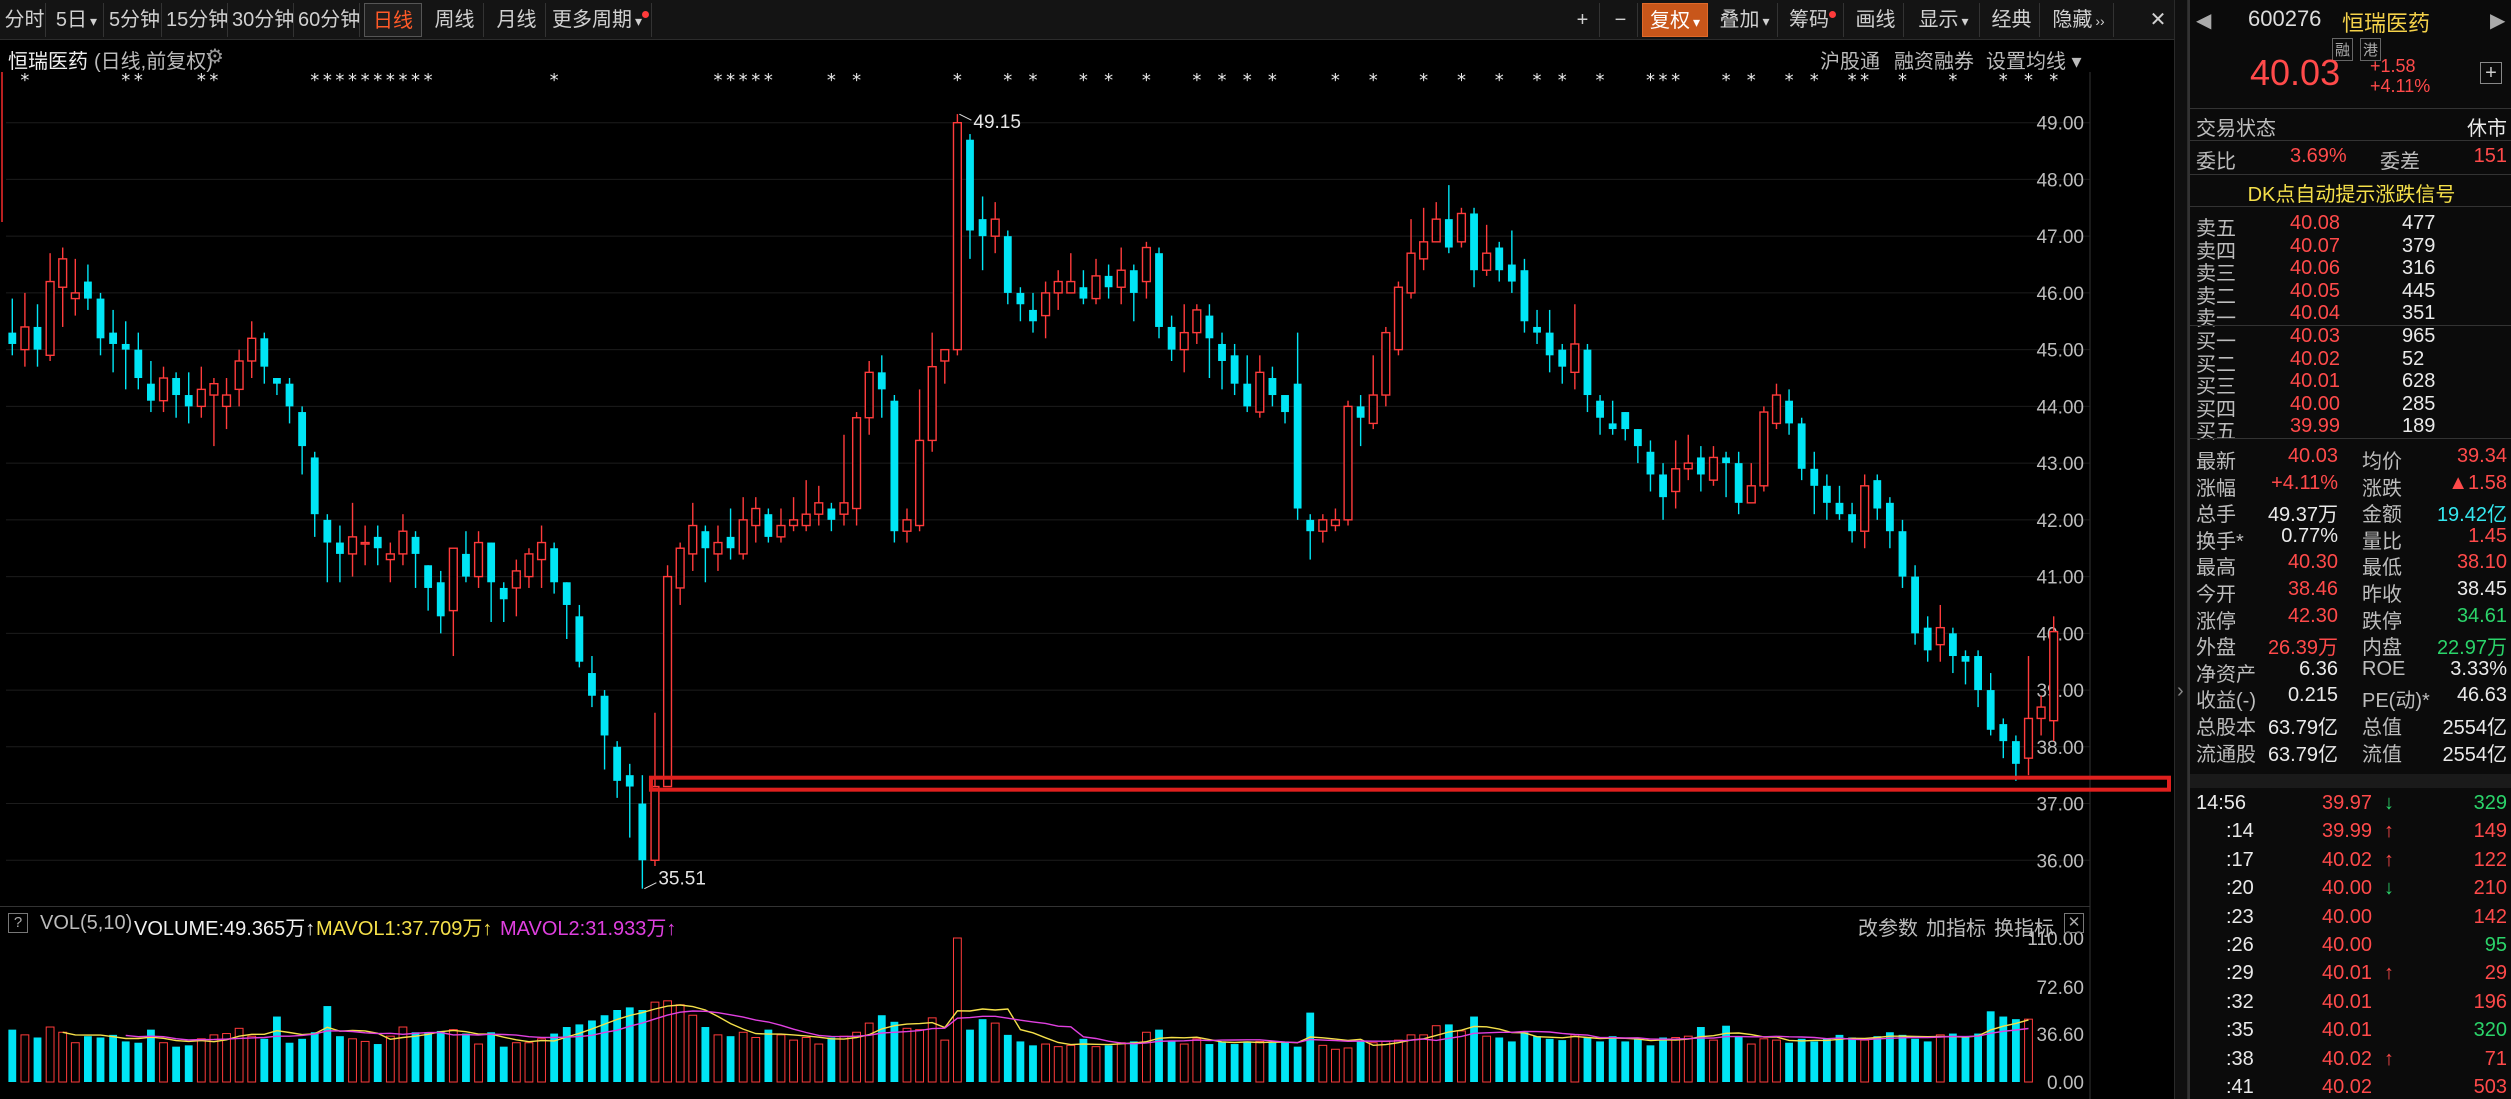 Image resolution: width=2511 pixels, height=1099 pixels. What do you see at coordinates (2350, 271) in the screenshot?
I see `book-row-sells: 卖三 40.06 316` at bounding box center [2350, 271].